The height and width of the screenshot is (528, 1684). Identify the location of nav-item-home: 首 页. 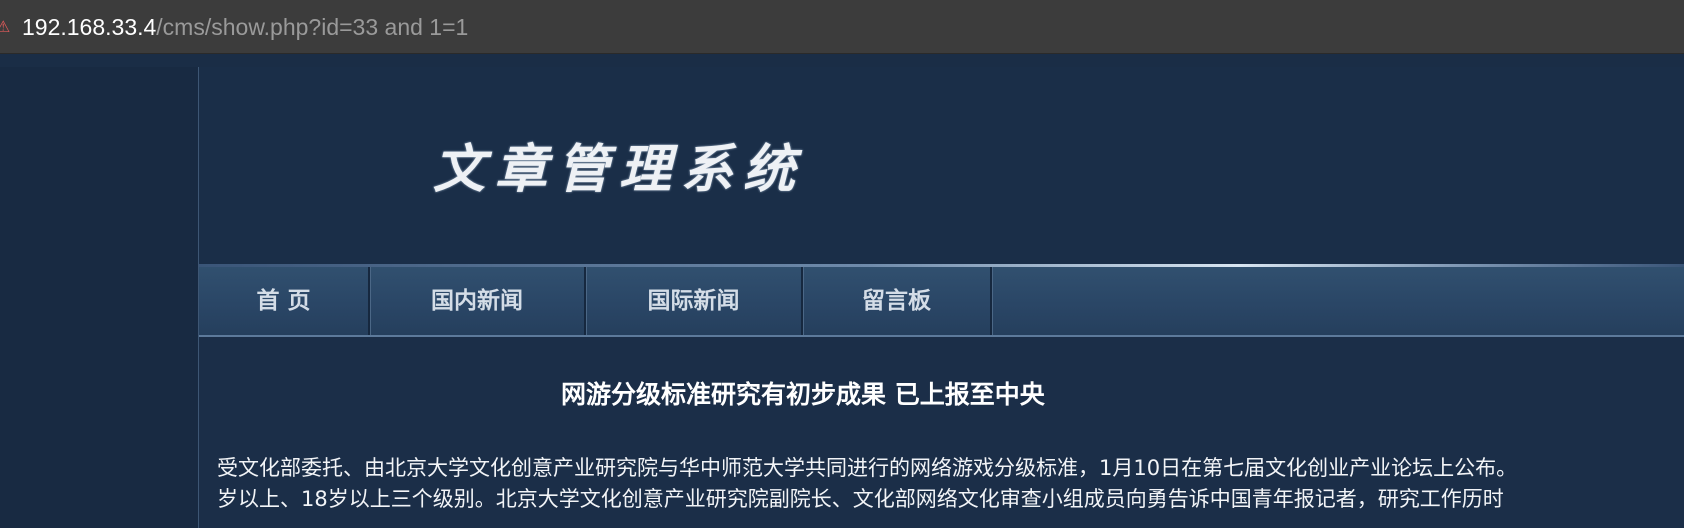
(284, 301).